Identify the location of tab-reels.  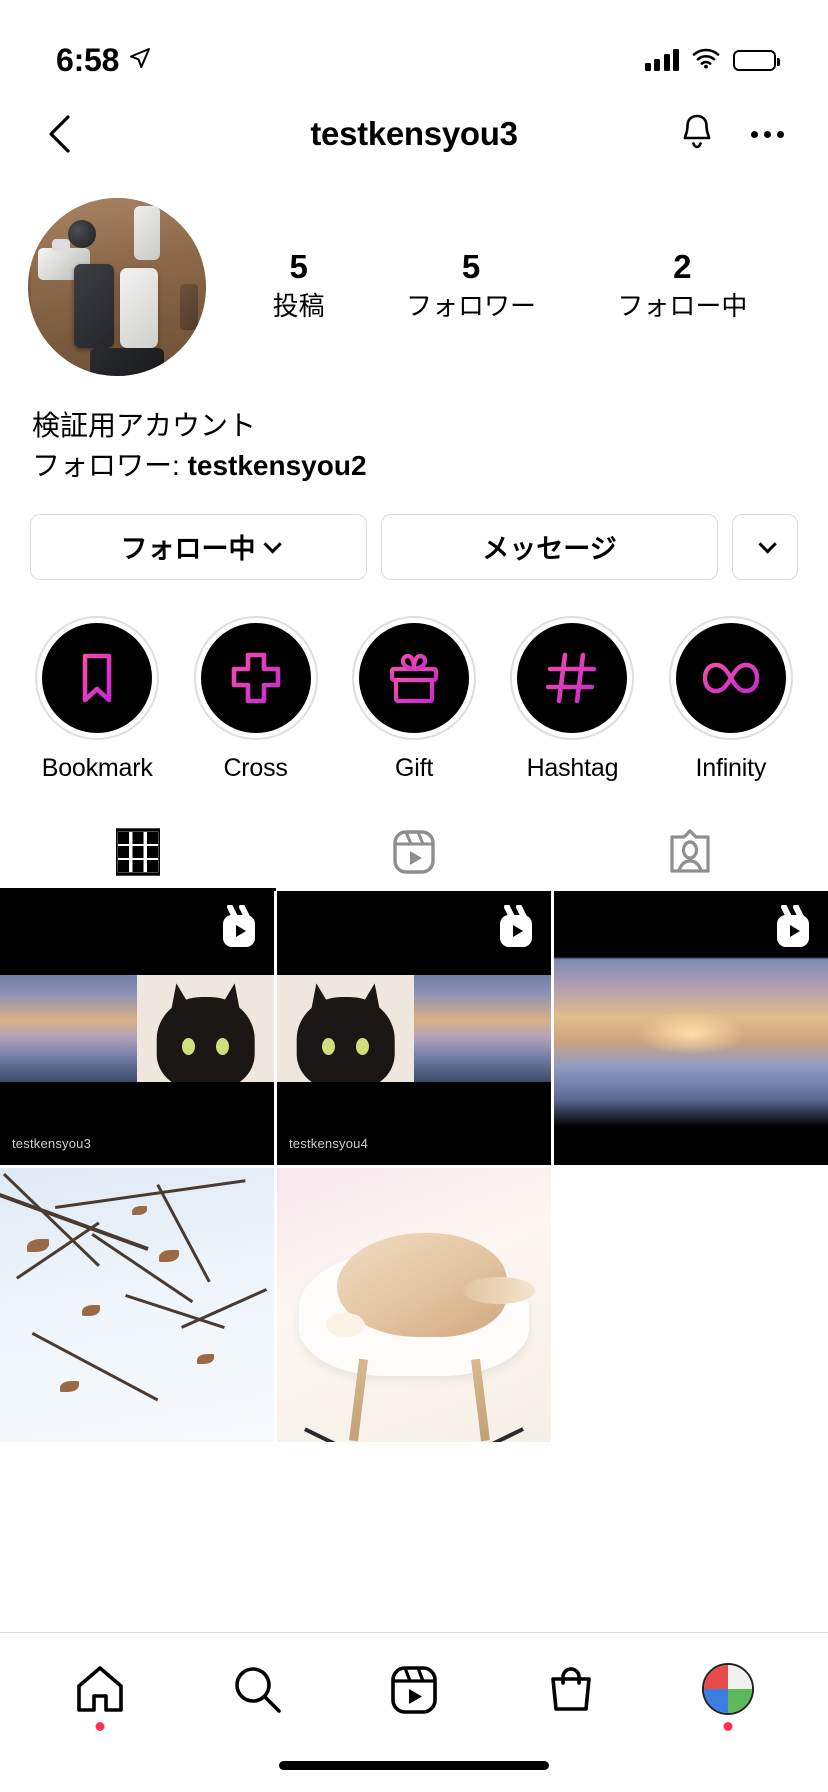
(414, 852).